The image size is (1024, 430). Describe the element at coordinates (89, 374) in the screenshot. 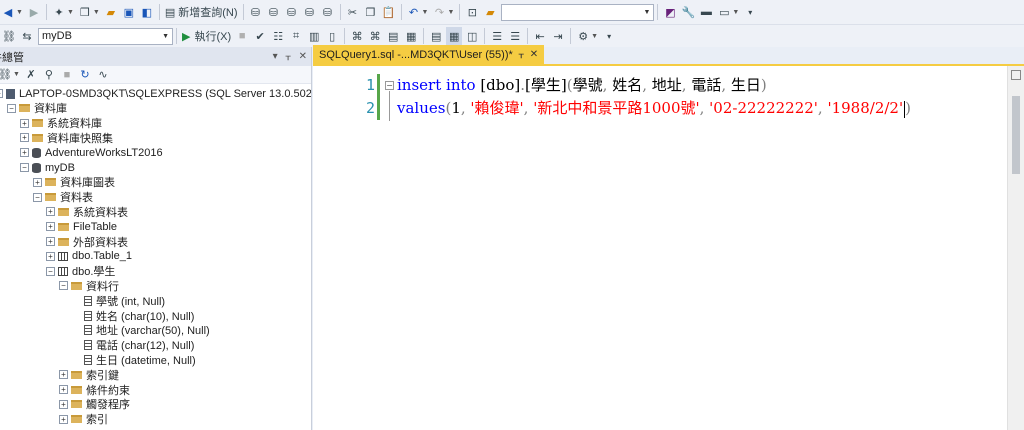

I see `tree-node: + 索引鍵` at that location.